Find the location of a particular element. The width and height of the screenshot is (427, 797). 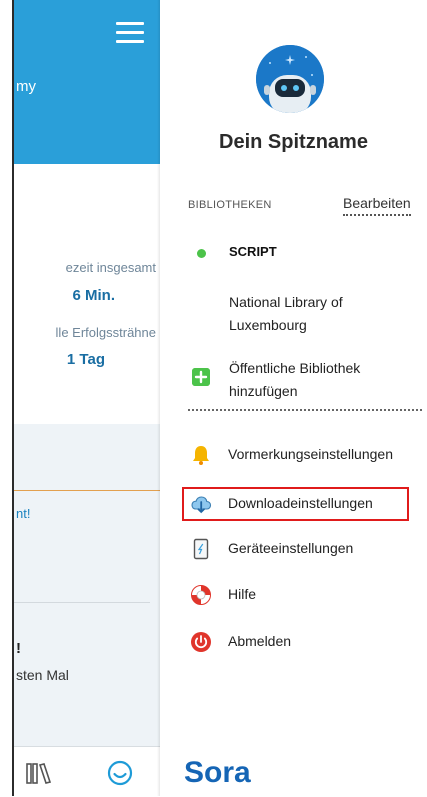

menu-item-hold-settings: Vormerkungseinstellungen is located at coordinates (293, 454).